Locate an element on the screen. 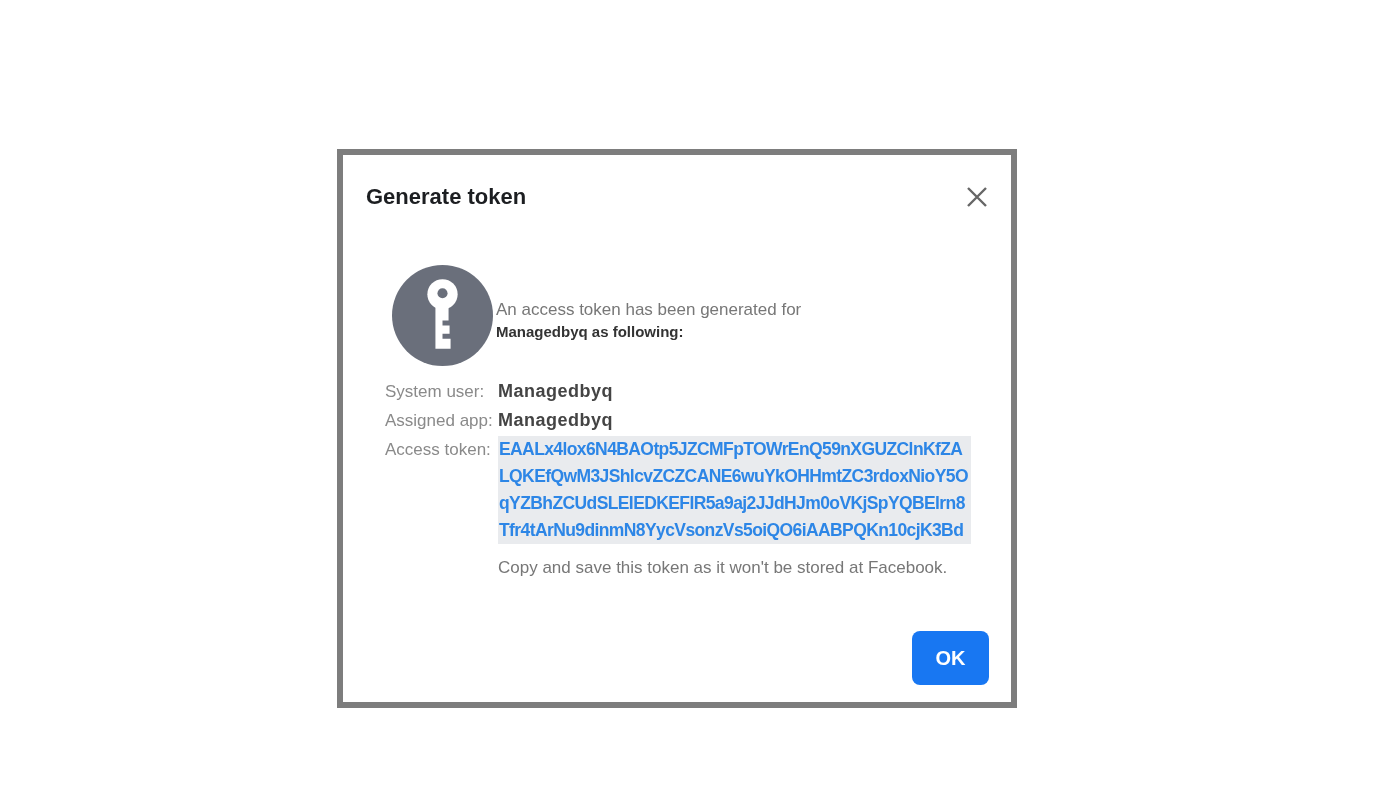 This screenshot has height=787, width=1400. message-text: An access token has been generated for is located at coordinates (649, 309).